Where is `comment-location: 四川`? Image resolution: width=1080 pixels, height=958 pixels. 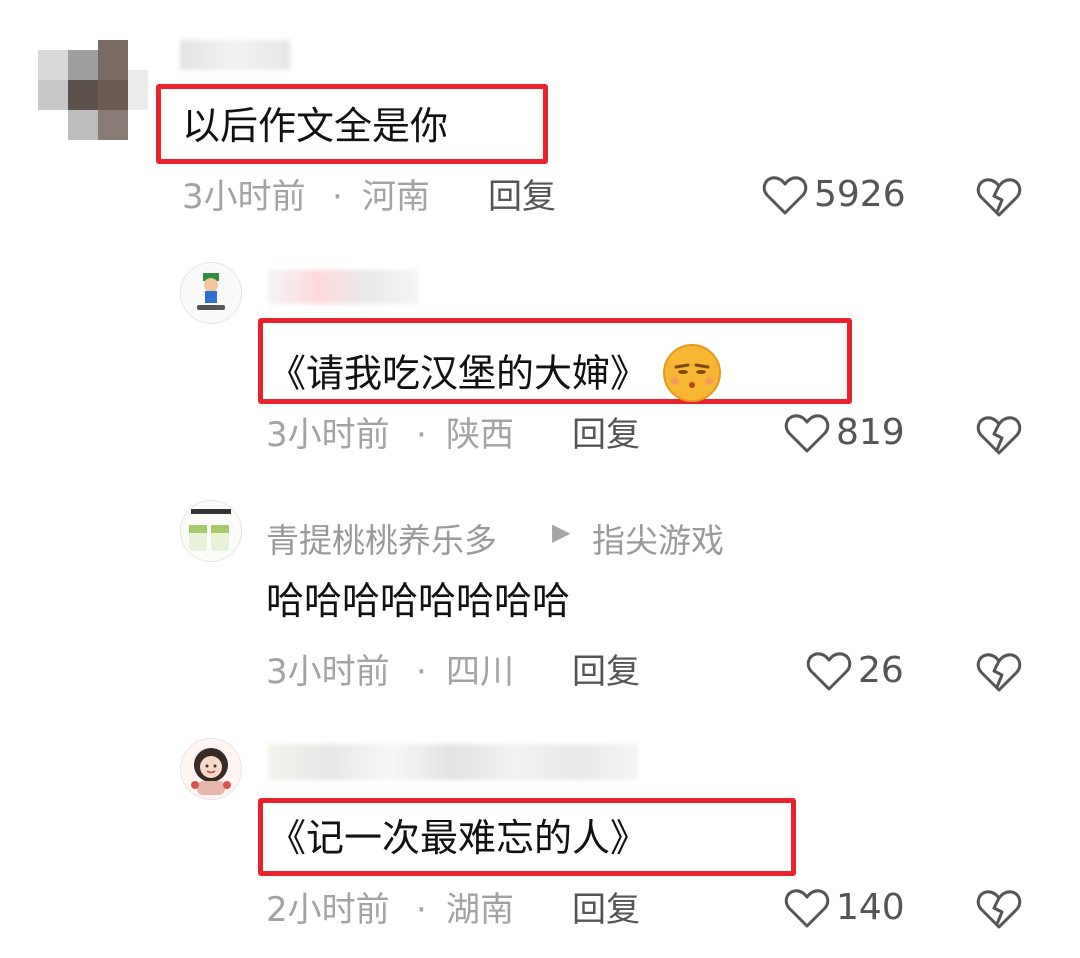
comment-location: 四川 is located at coordinates (480, 672).